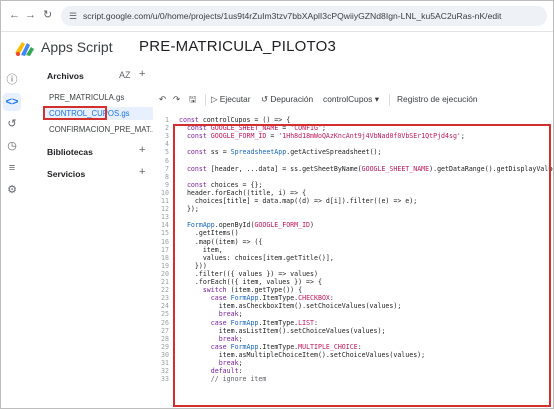  I want to click on line-number: 19, so click(165, 265).